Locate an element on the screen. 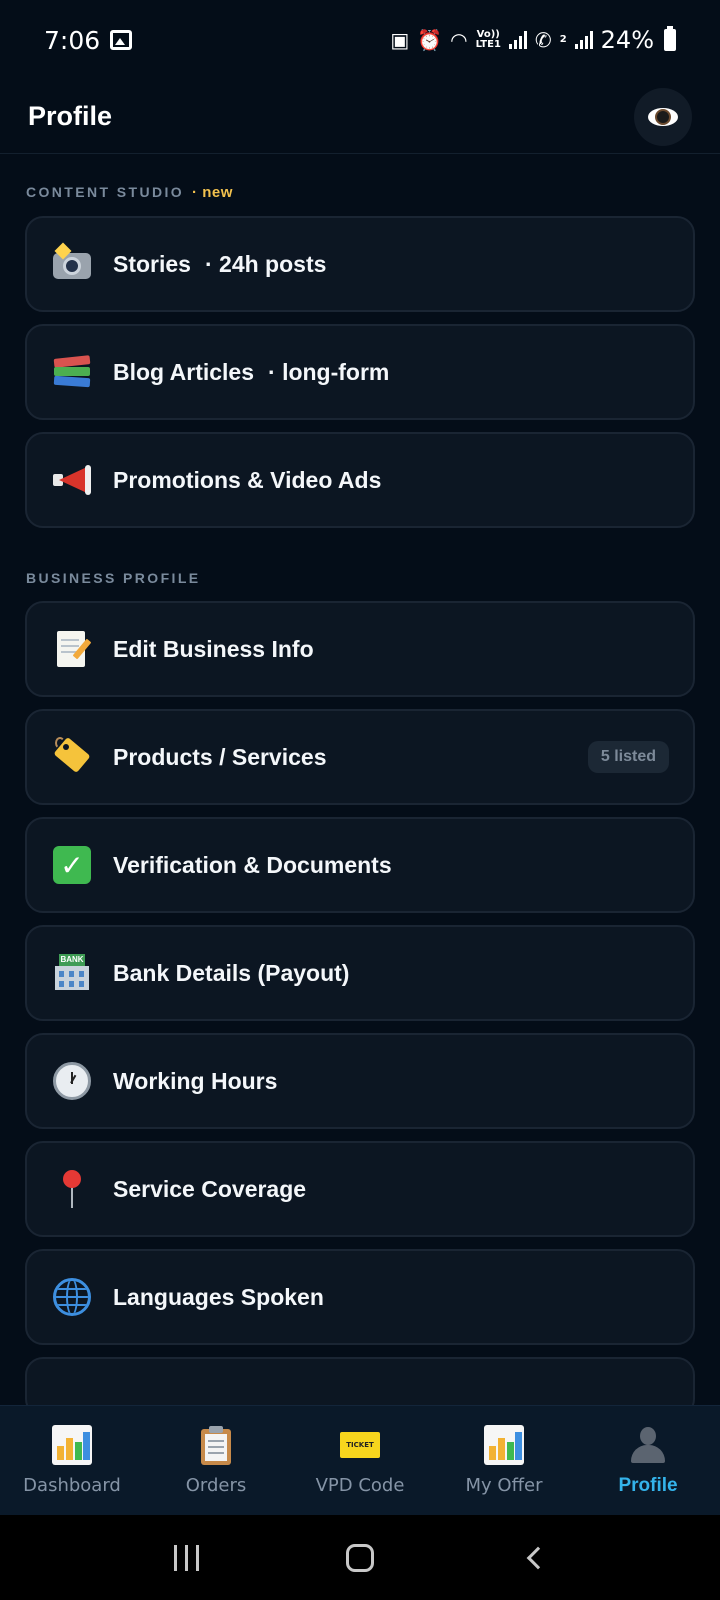 This screenshot has width=720, height=1600. nav-label: My Offer is located at coordinates (504, 1485).